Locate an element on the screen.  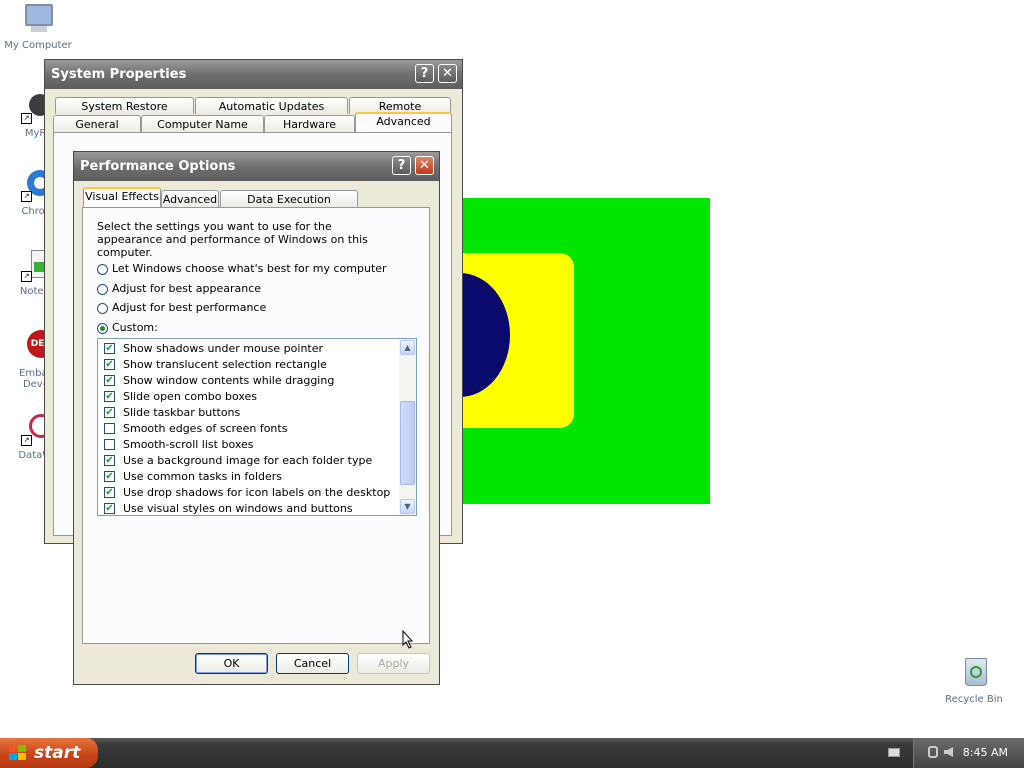
list-item: ✔ Slide open combo boxes is located at coordinates (257, 397).